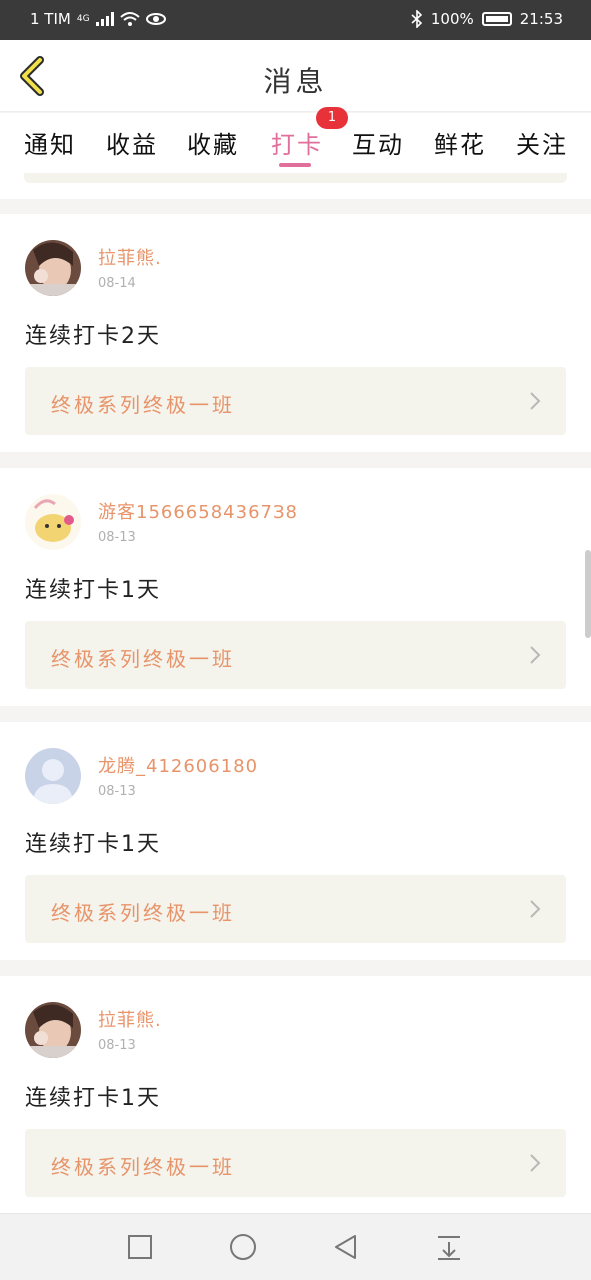 The height and width of the screenshot is (1280, 591). I want to click on battery-icon, so click(496, 19).